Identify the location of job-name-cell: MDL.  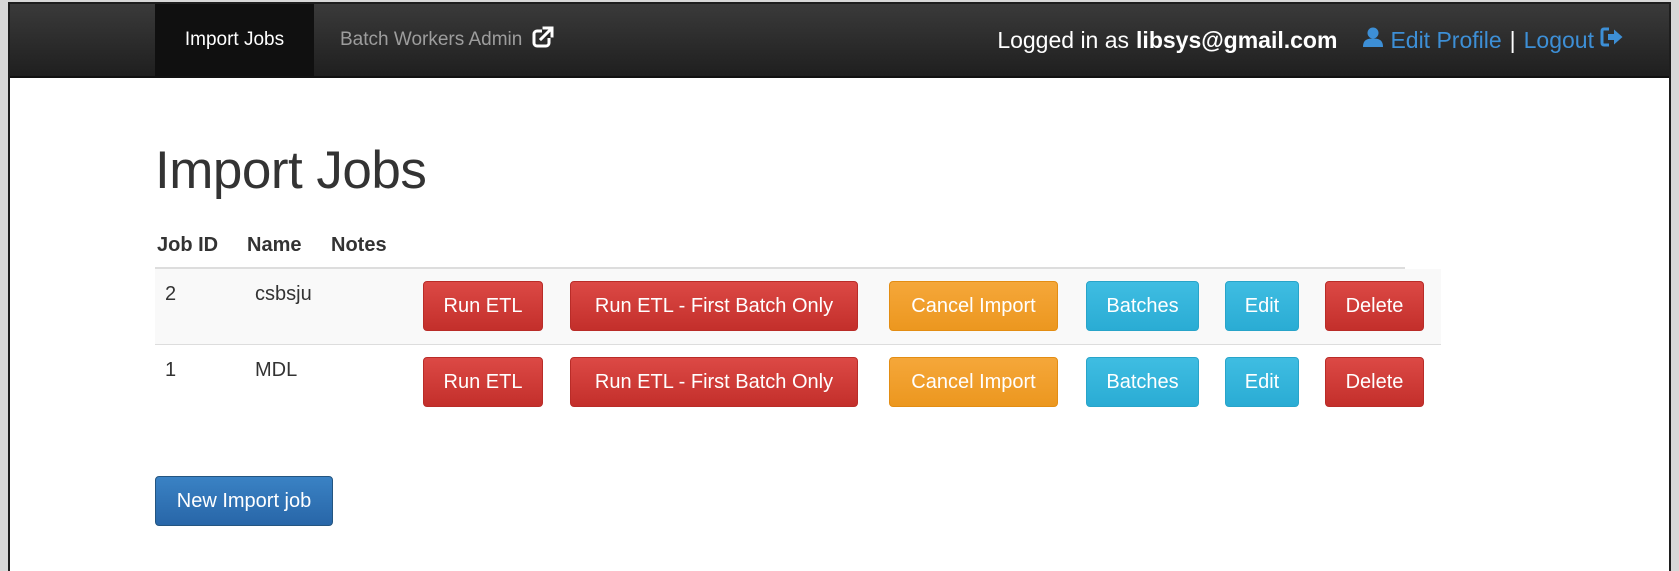
(276, 370).